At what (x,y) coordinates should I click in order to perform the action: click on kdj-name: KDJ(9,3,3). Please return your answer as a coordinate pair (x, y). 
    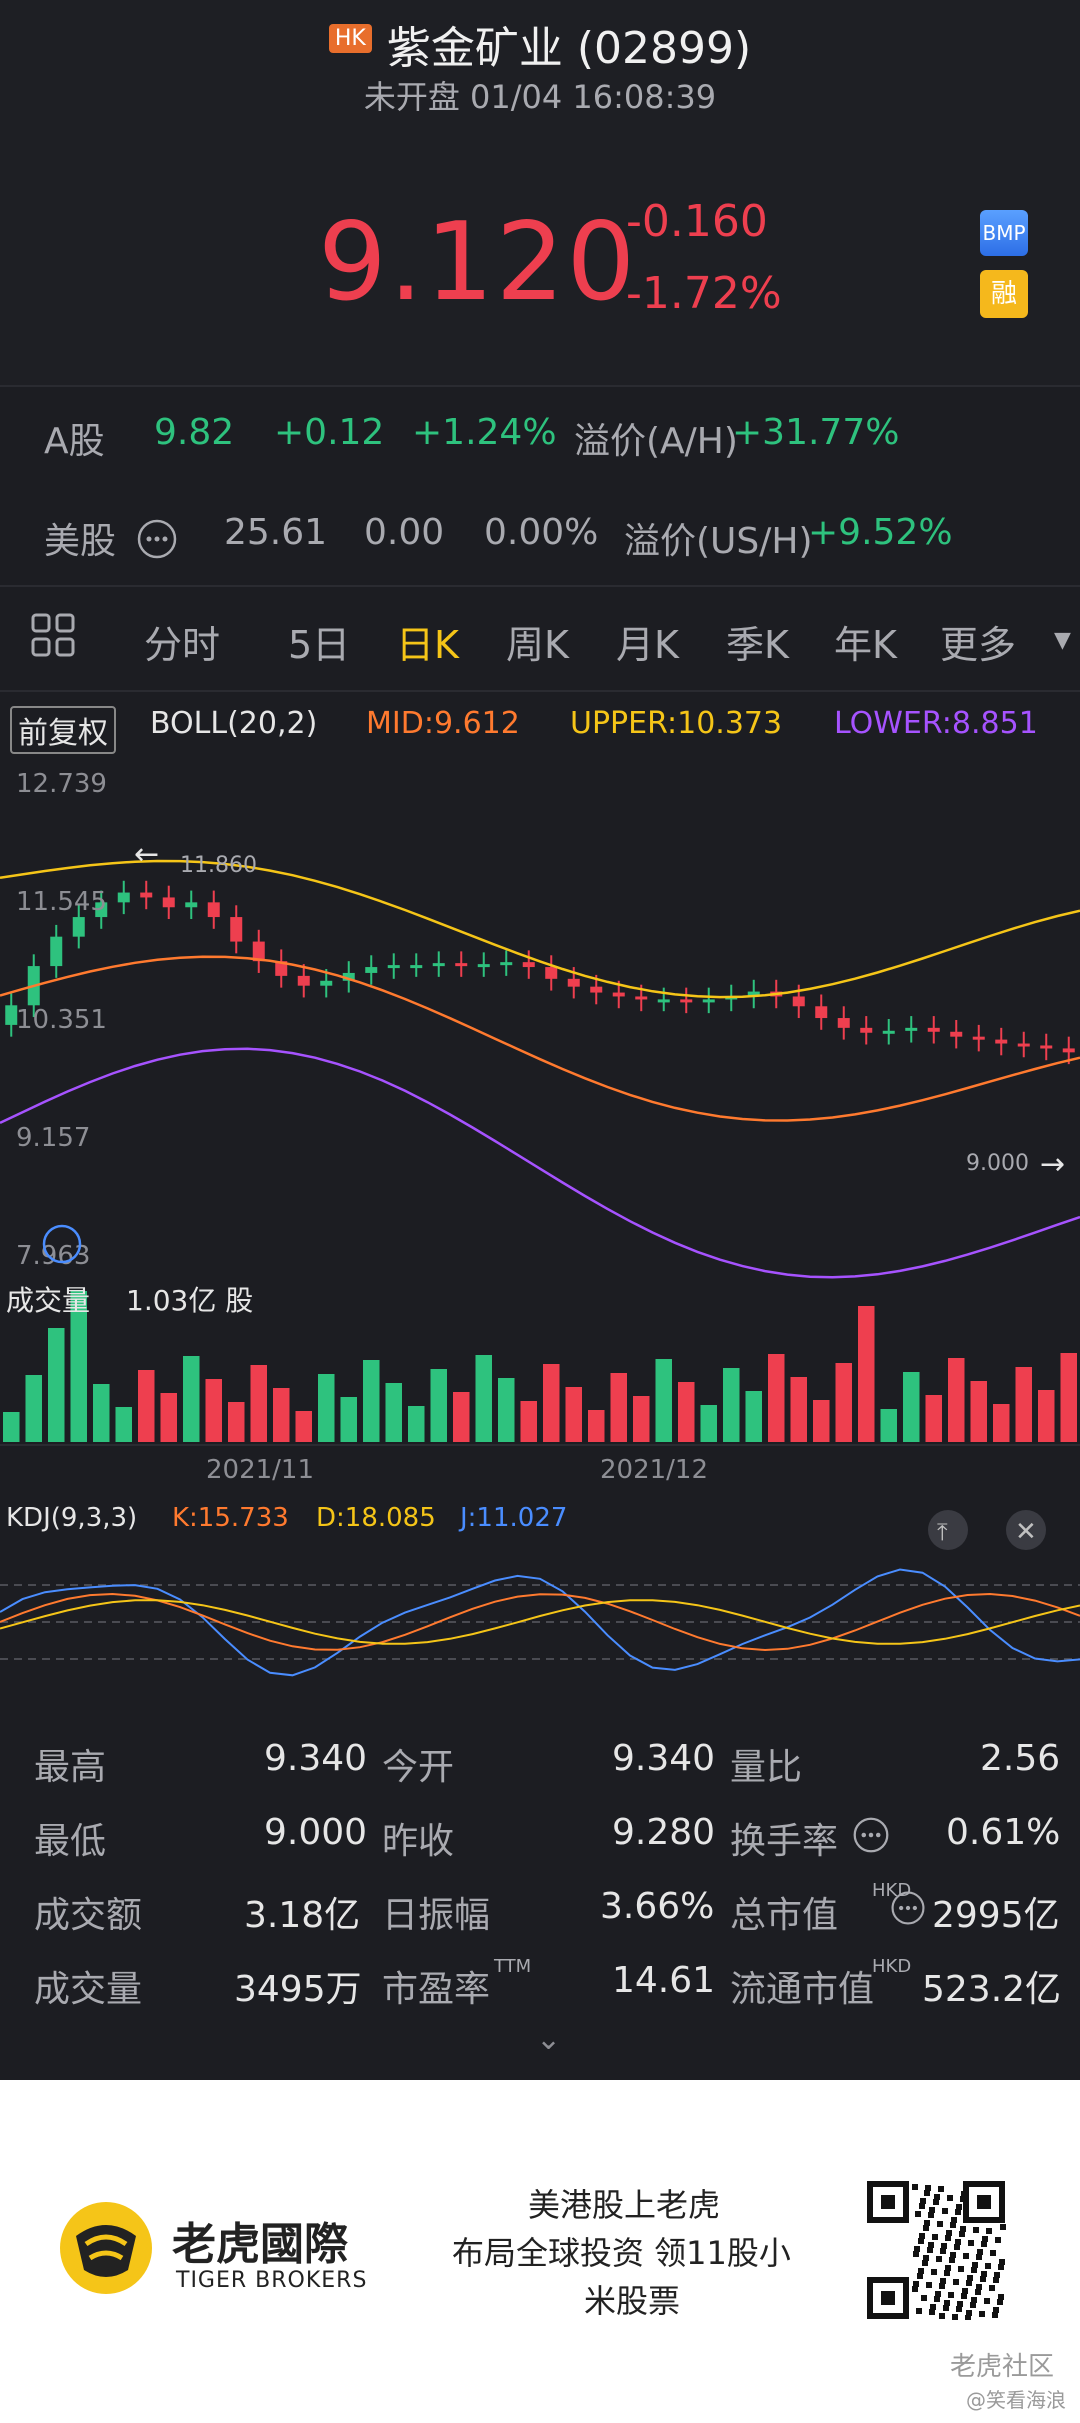
    Looking at the image, I should click on (71, 1518).